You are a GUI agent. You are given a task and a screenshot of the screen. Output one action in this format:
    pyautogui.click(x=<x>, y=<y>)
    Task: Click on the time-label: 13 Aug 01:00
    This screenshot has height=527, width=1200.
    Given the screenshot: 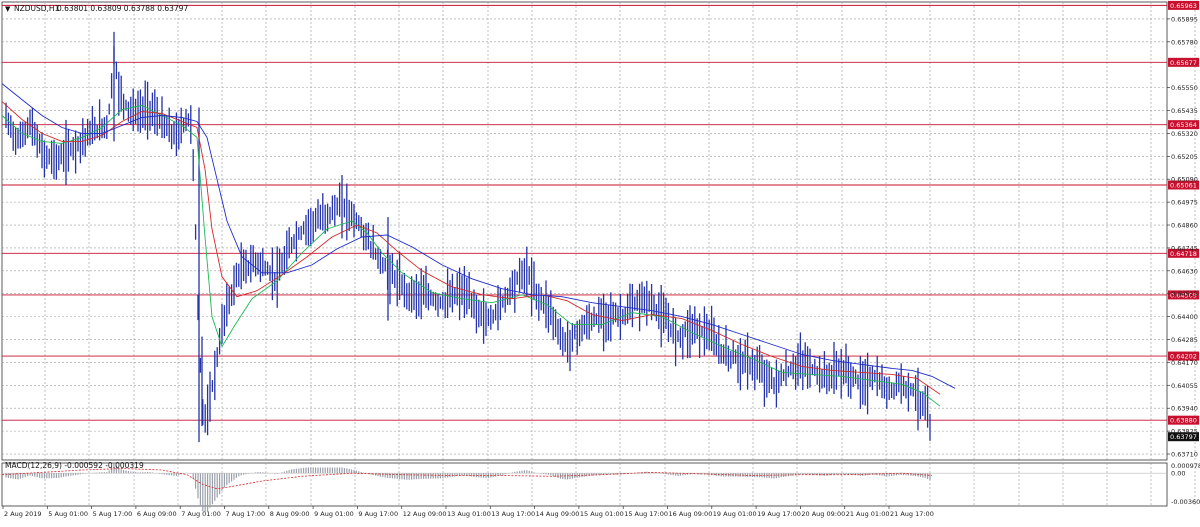 What is the action you would take?
    pyautogui.click(x=469, y=514)
    